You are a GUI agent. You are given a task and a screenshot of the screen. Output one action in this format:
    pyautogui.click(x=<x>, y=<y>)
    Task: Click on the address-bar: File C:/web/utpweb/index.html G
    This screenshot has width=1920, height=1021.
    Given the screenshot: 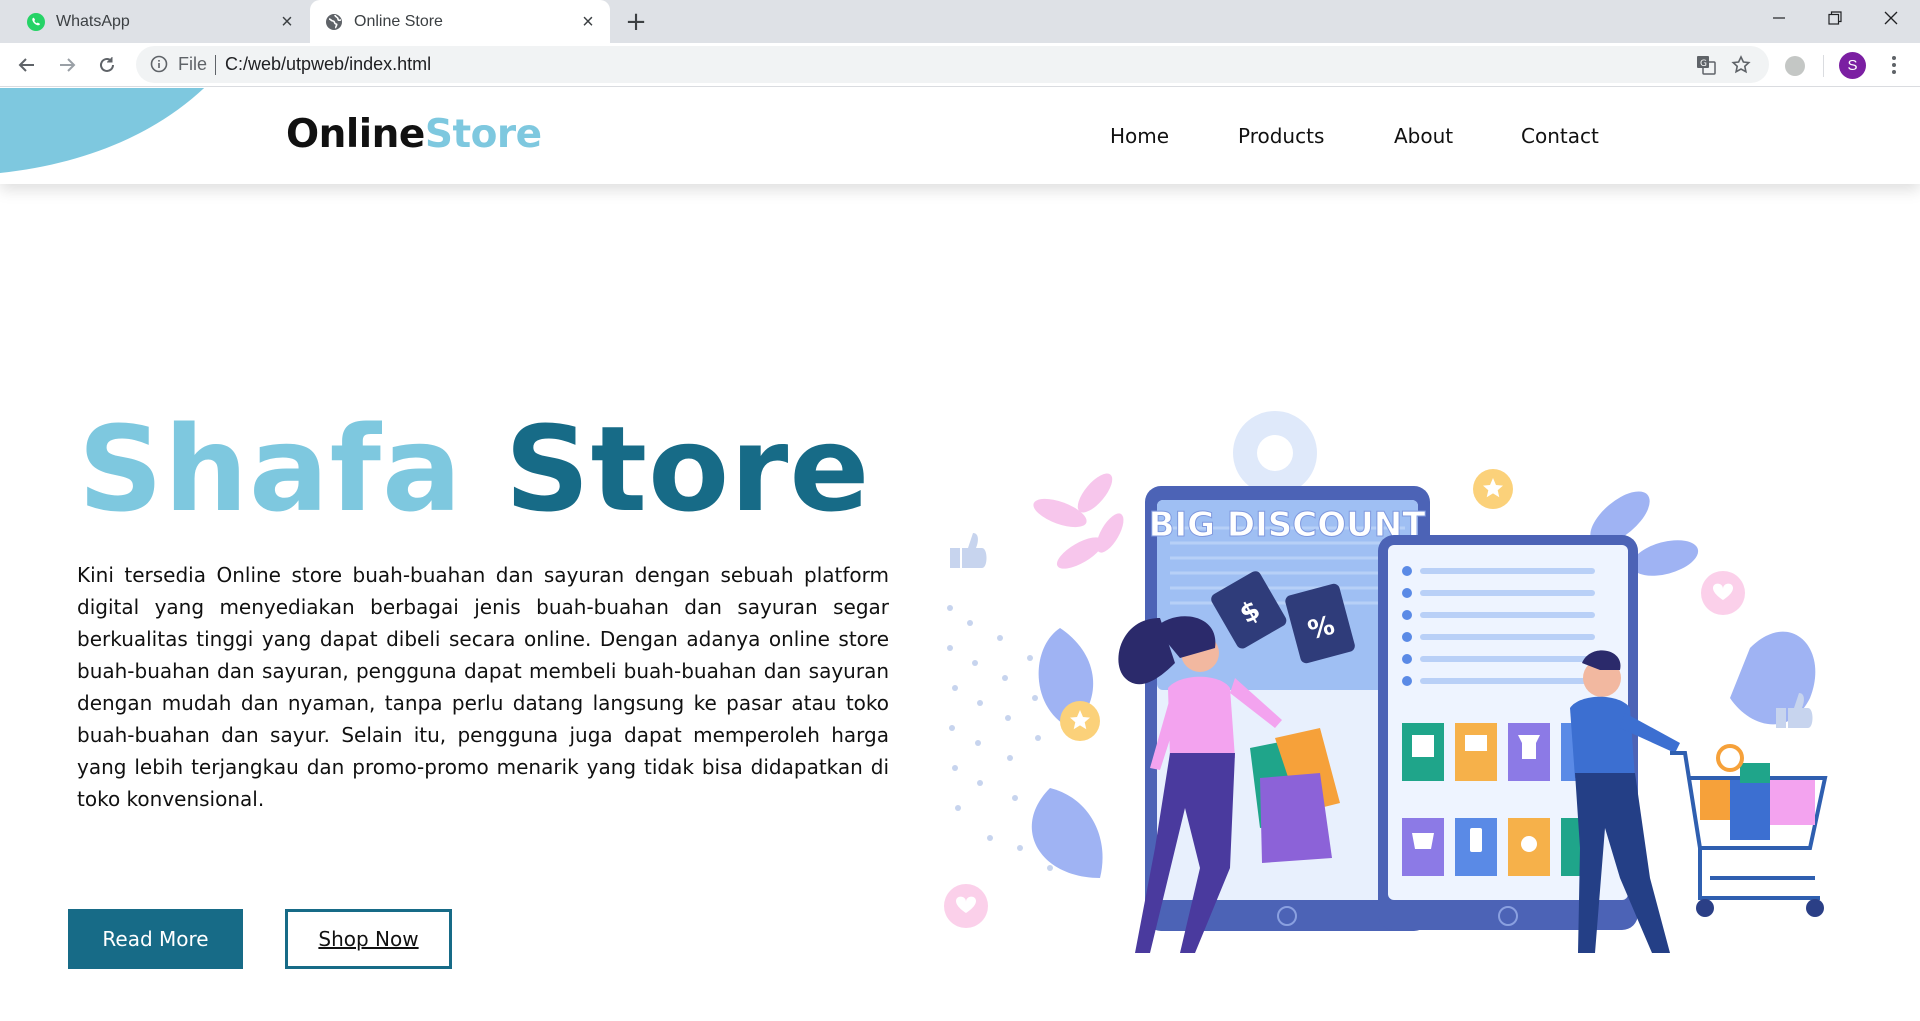 What is the action you would take?
    pyautogui.click(x=952, y=64)
    